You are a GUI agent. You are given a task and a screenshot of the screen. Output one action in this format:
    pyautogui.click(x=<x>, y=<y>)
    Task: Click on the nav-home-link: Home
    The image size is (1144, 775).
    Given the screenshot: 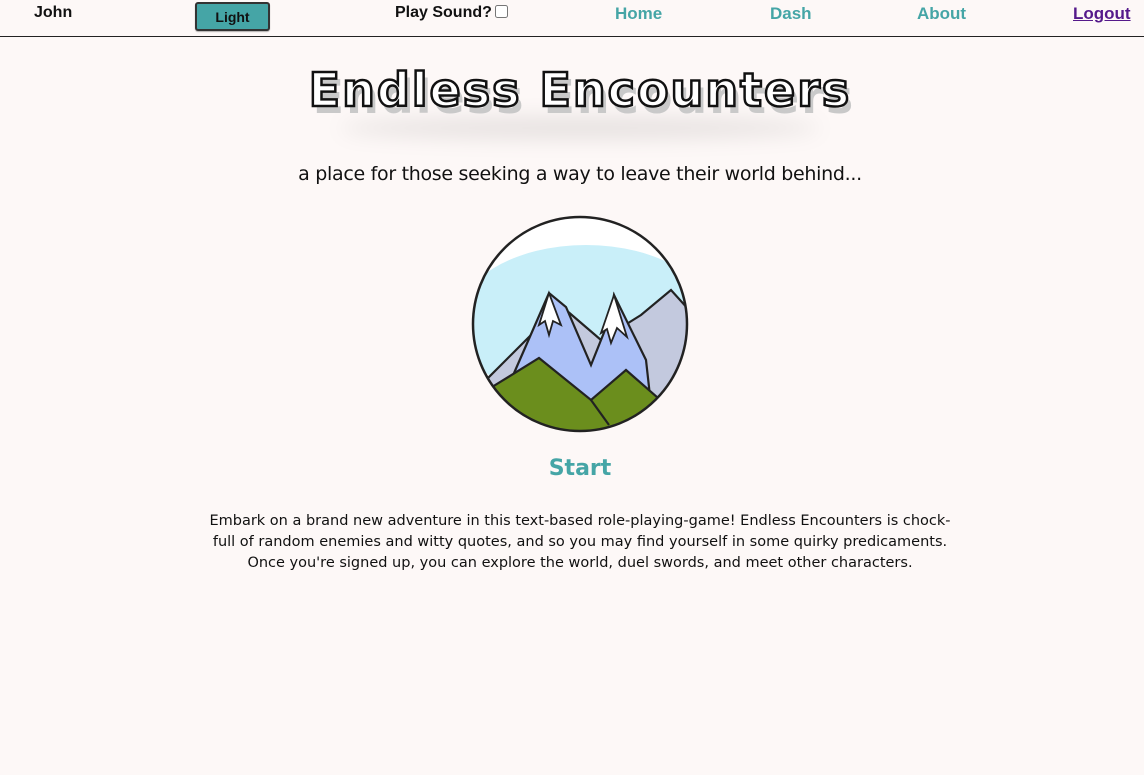 What is the action you would take?
    pyautogui.click(x=638, y=14)
    